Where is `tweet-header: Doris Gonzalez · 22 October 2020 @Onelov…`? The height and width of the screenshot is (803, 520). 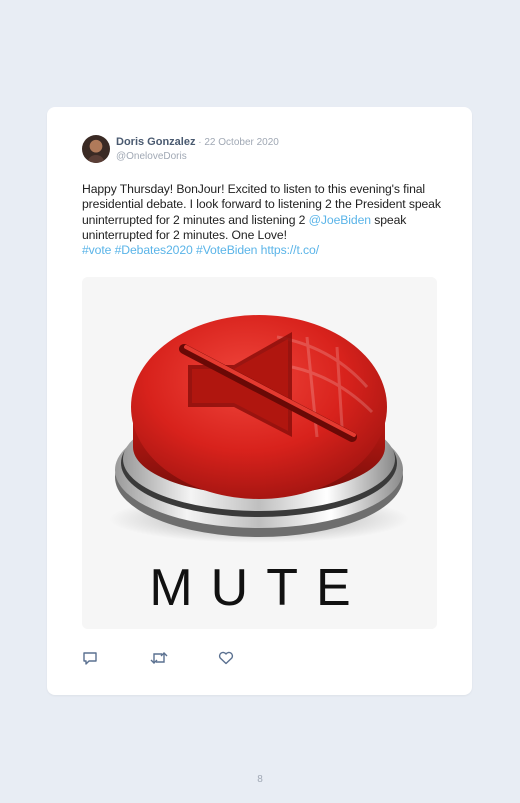
tweet-header: Doris Gonzalez · 22 October 2020 @Onelov… is located at coordinates (197, 149).